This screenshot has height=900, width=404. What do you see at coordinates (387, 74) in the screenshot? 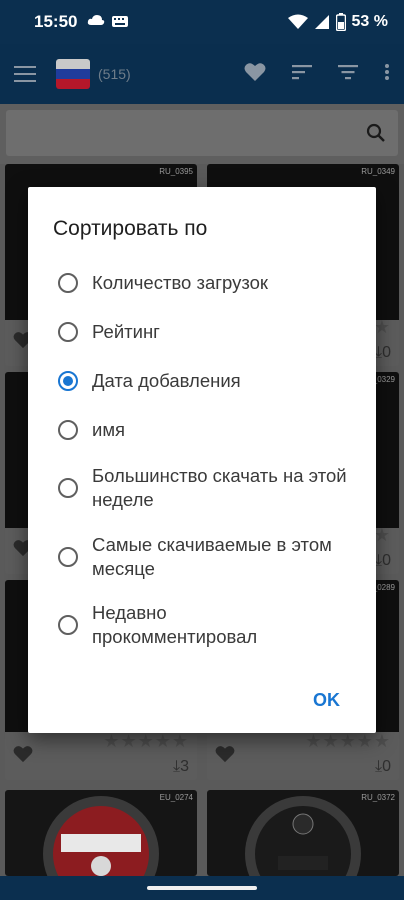
I see `more-icon` at bounding box center [387, 74].